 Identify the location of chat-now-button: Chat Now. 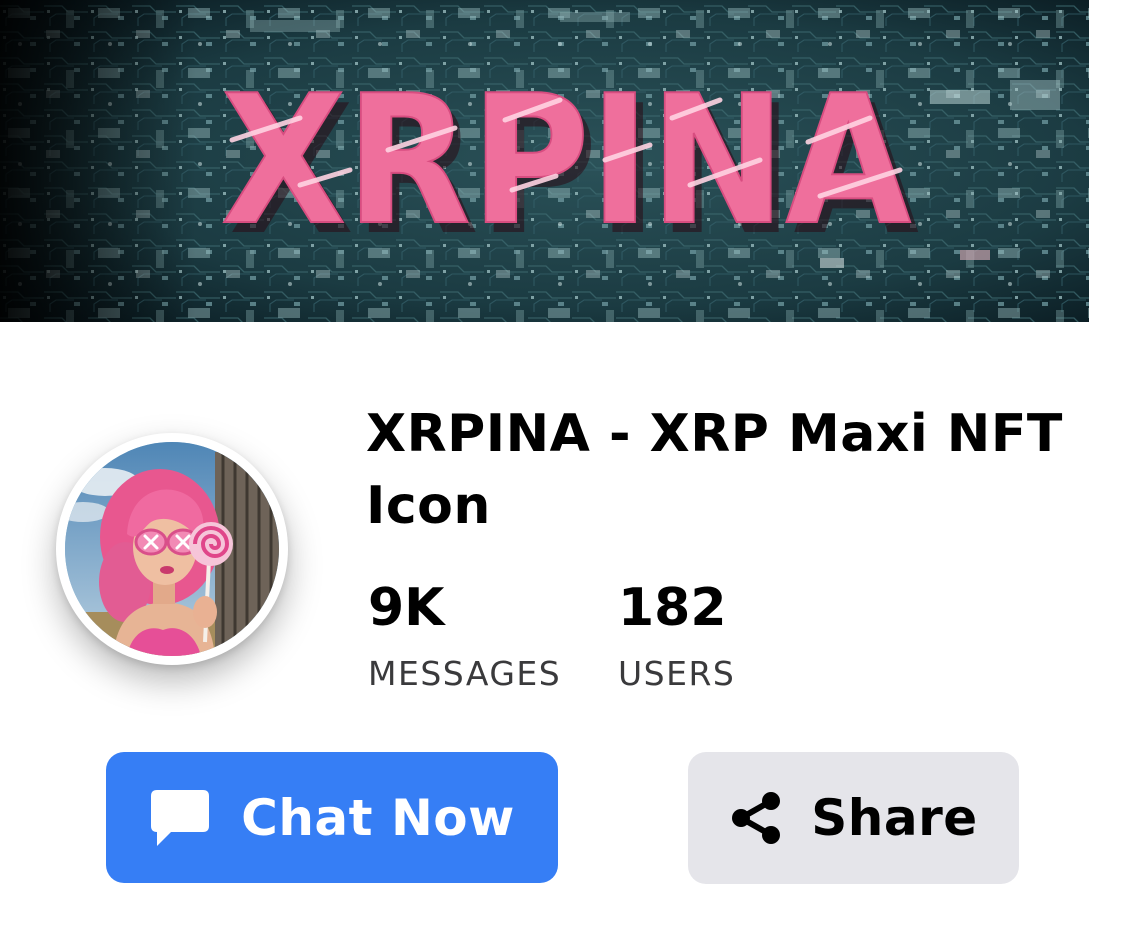
(332, 817).